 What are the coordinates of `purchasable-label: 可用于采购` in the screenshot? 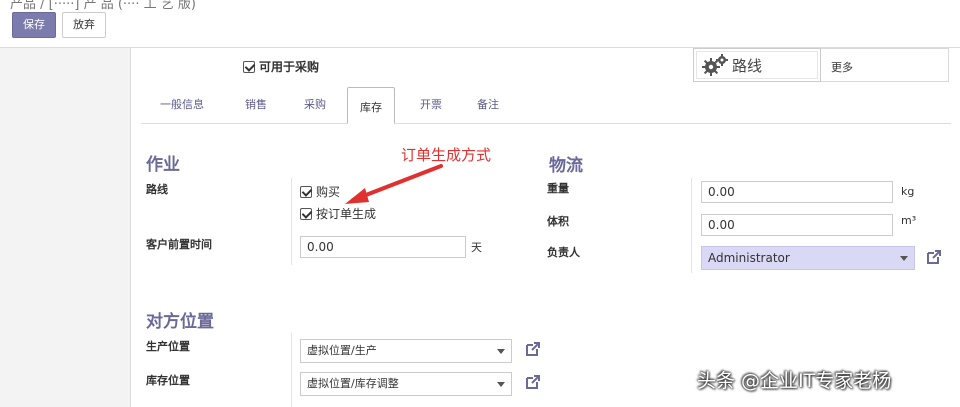 It's located at (289, 67).